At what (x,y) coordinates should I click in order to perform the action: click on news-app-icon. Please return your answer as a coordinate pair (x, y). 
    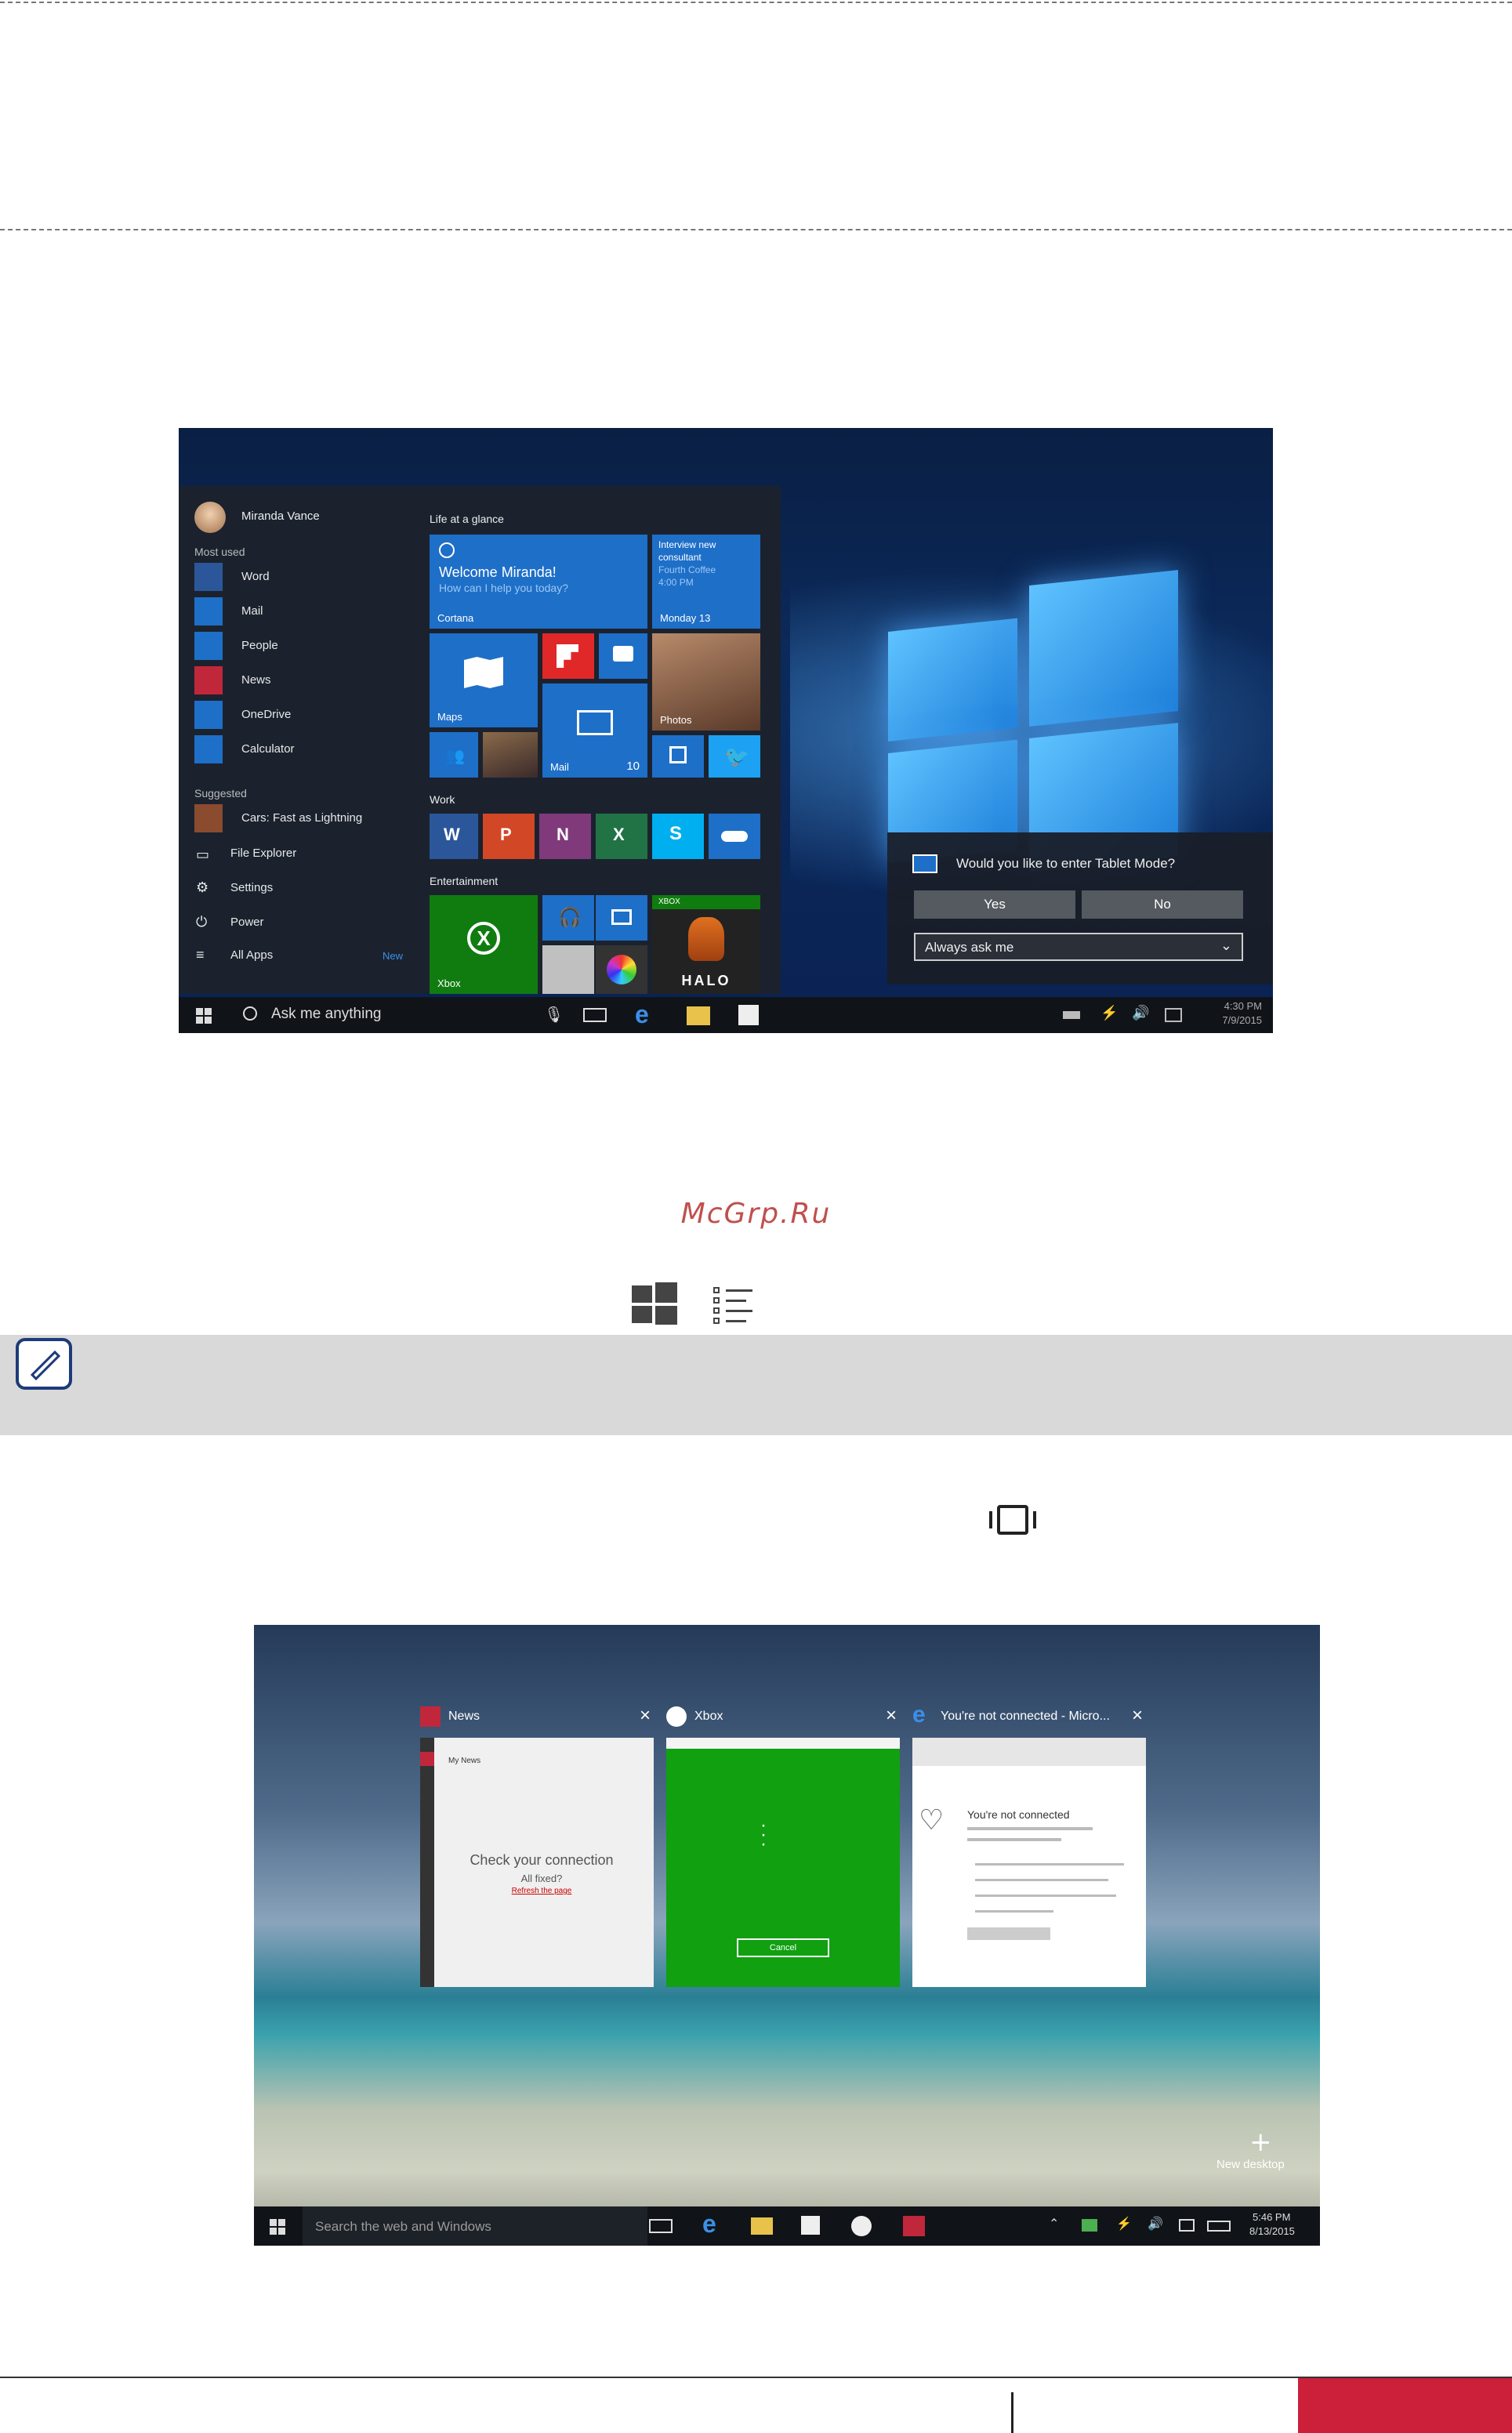
    Looking at the image, I should click on (430, 1716).